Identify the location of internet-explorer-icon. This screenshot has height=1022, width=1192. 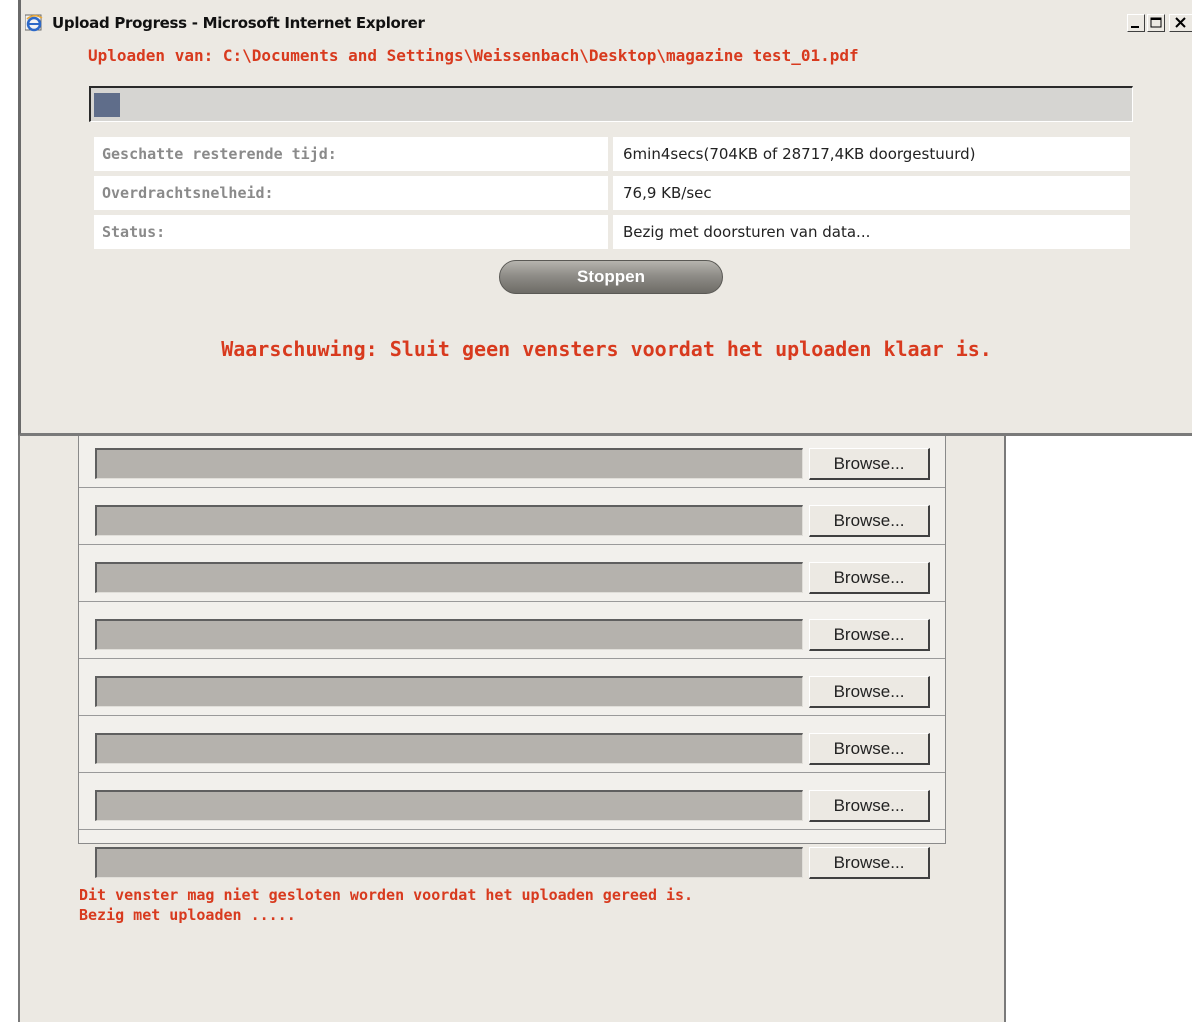
(34, 23).